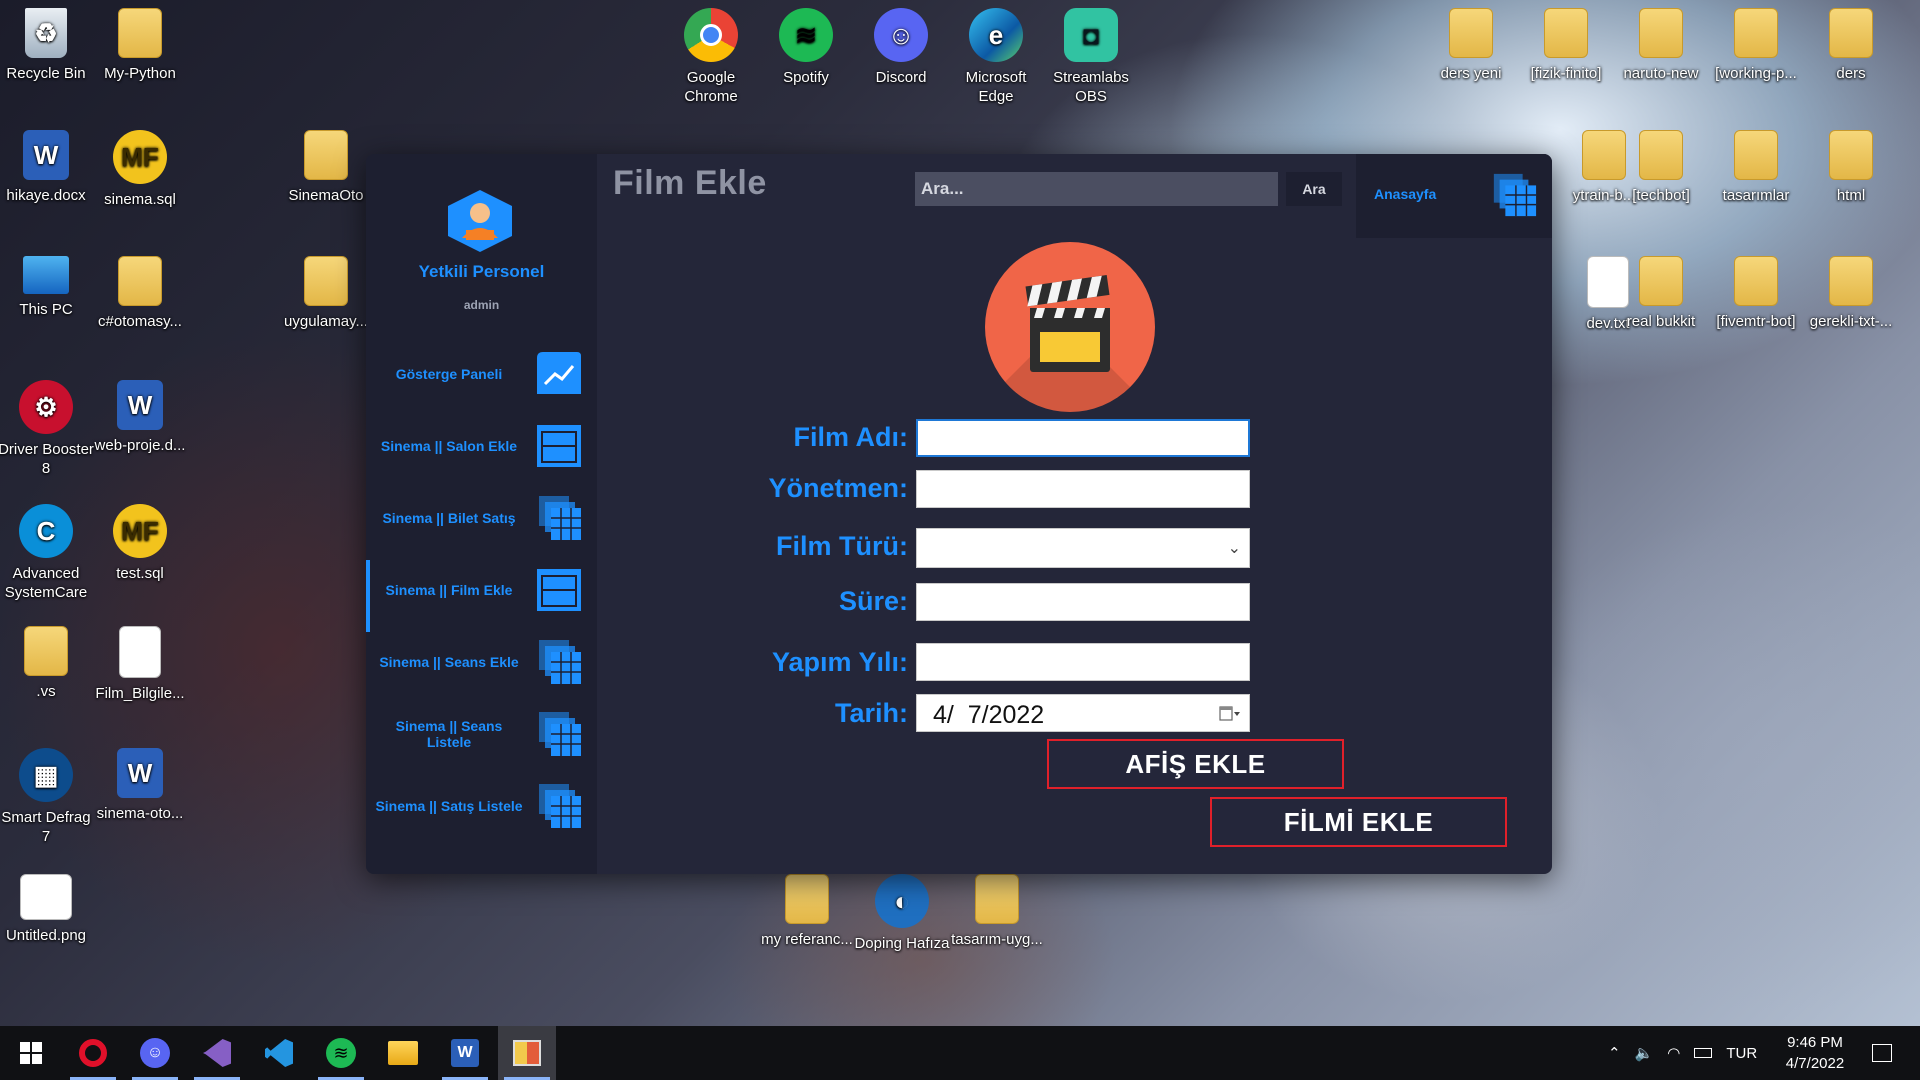 This screenshot has width=1920, height=1080. I want to click on desktop-icon-this-pc: This PC, so click(47, 287).